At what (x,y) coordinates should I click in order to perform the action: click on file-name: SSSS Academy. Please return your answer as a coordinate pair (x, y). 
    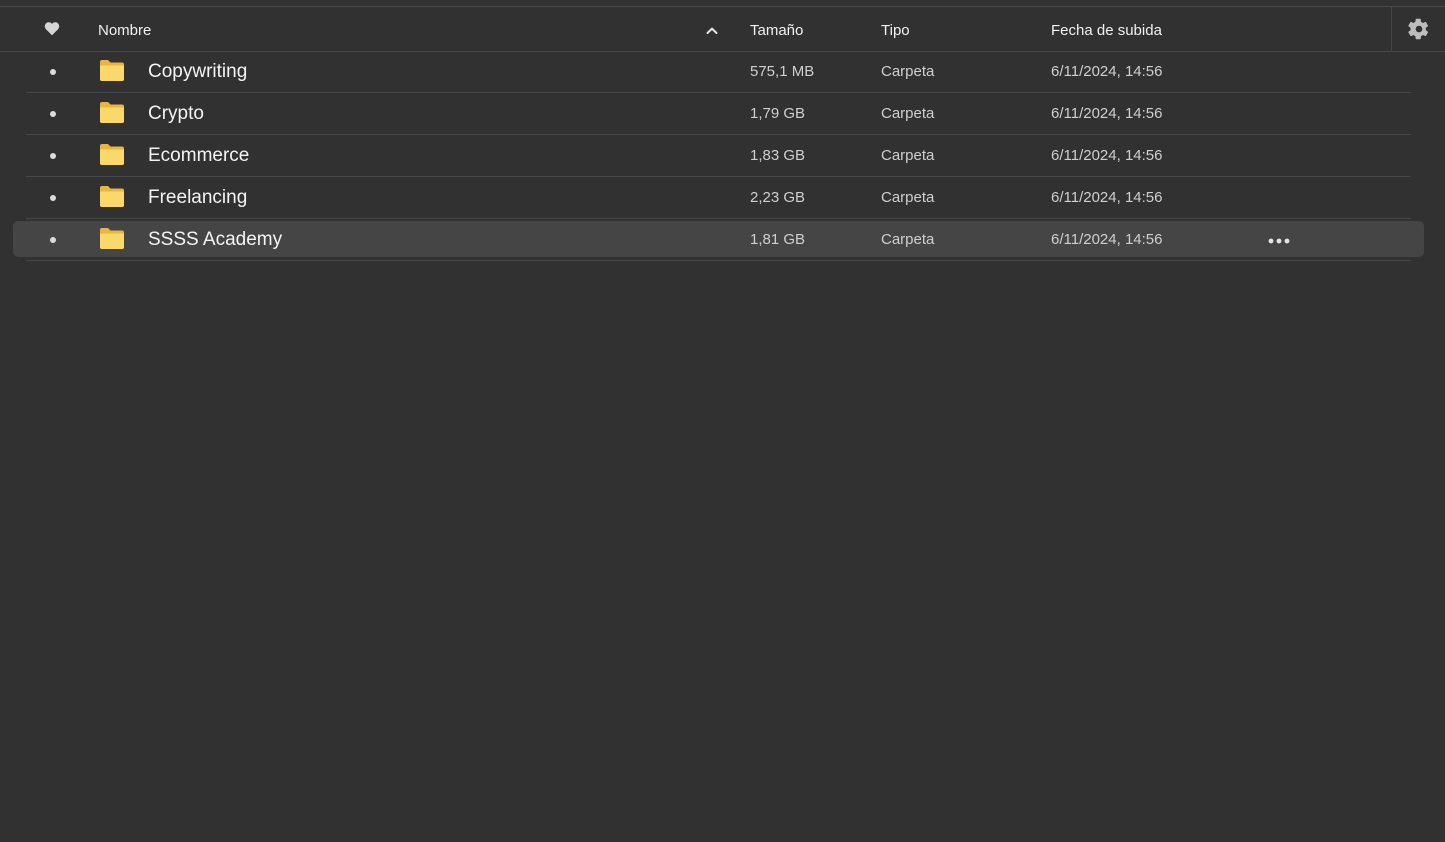
    Looking at the image, I should click on (215, 240).